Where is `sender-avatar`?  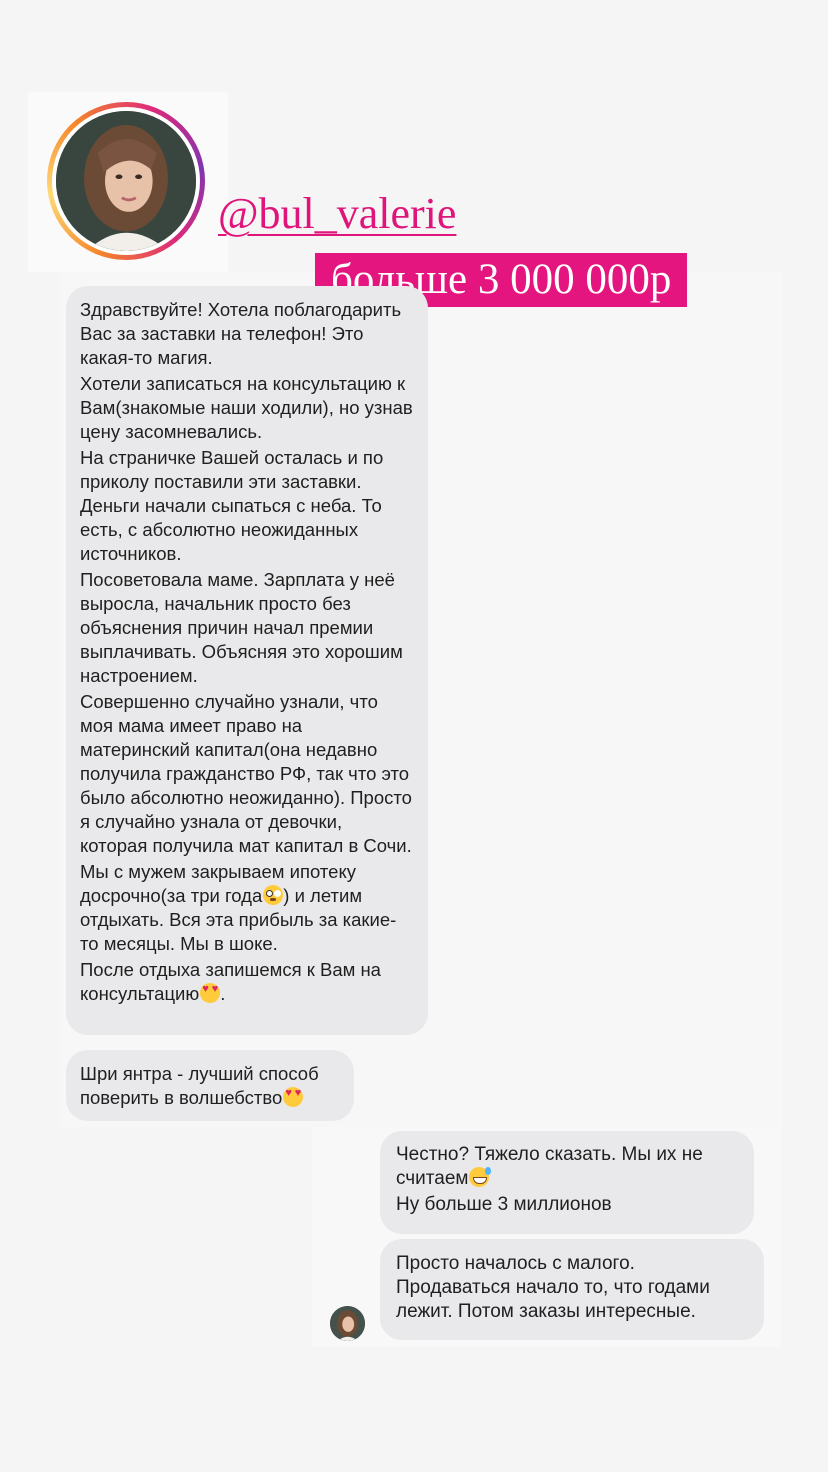 sender-avatar is located at coordinates (347, 1323).